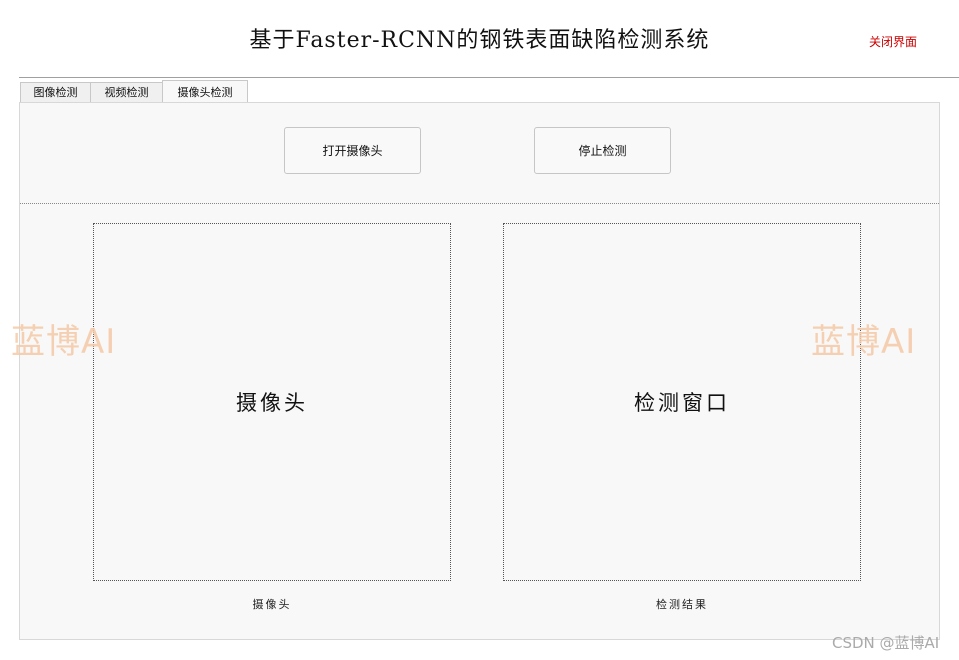 This screenshot has width=959, height=660. I want to click on camera-caption: 摄像头, so click(272, 604).